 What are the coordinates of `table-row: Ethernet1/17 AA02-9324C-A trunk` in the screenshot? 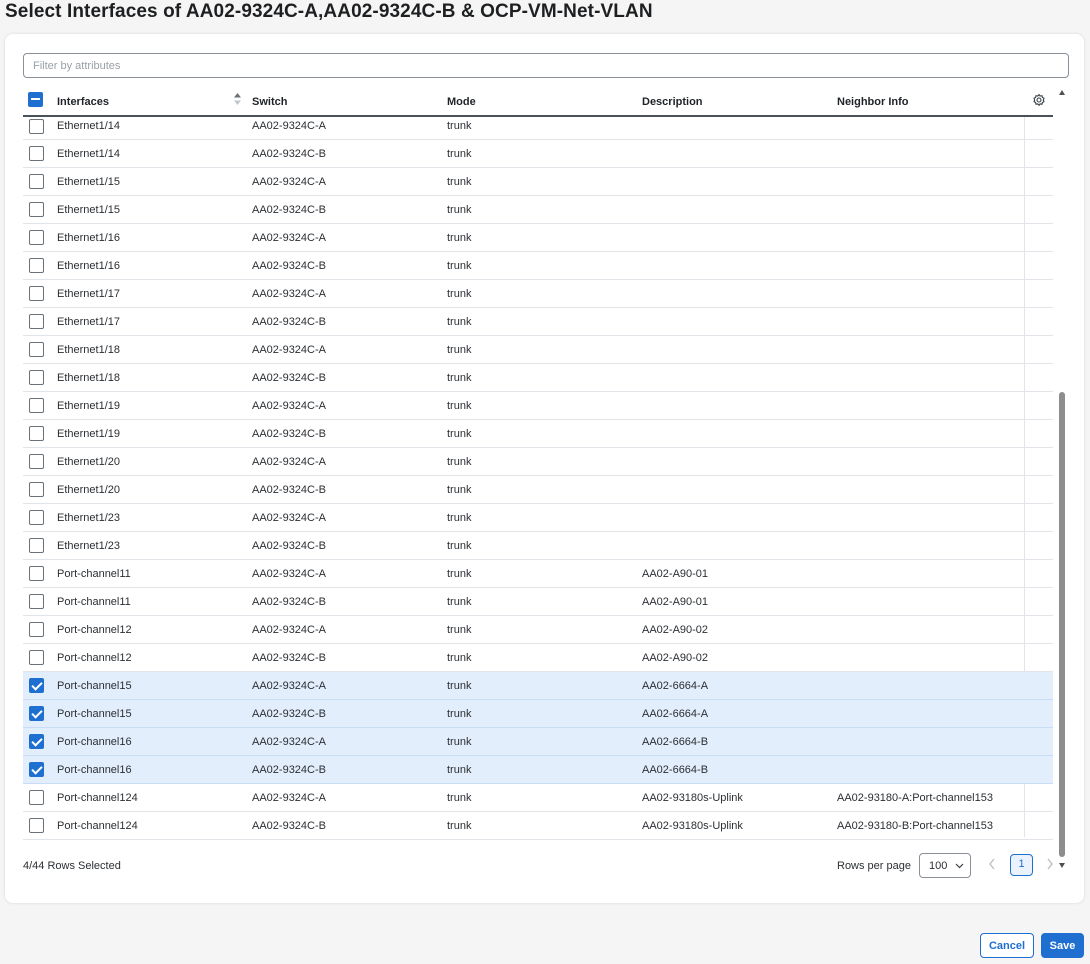 It's located at (538, 294).